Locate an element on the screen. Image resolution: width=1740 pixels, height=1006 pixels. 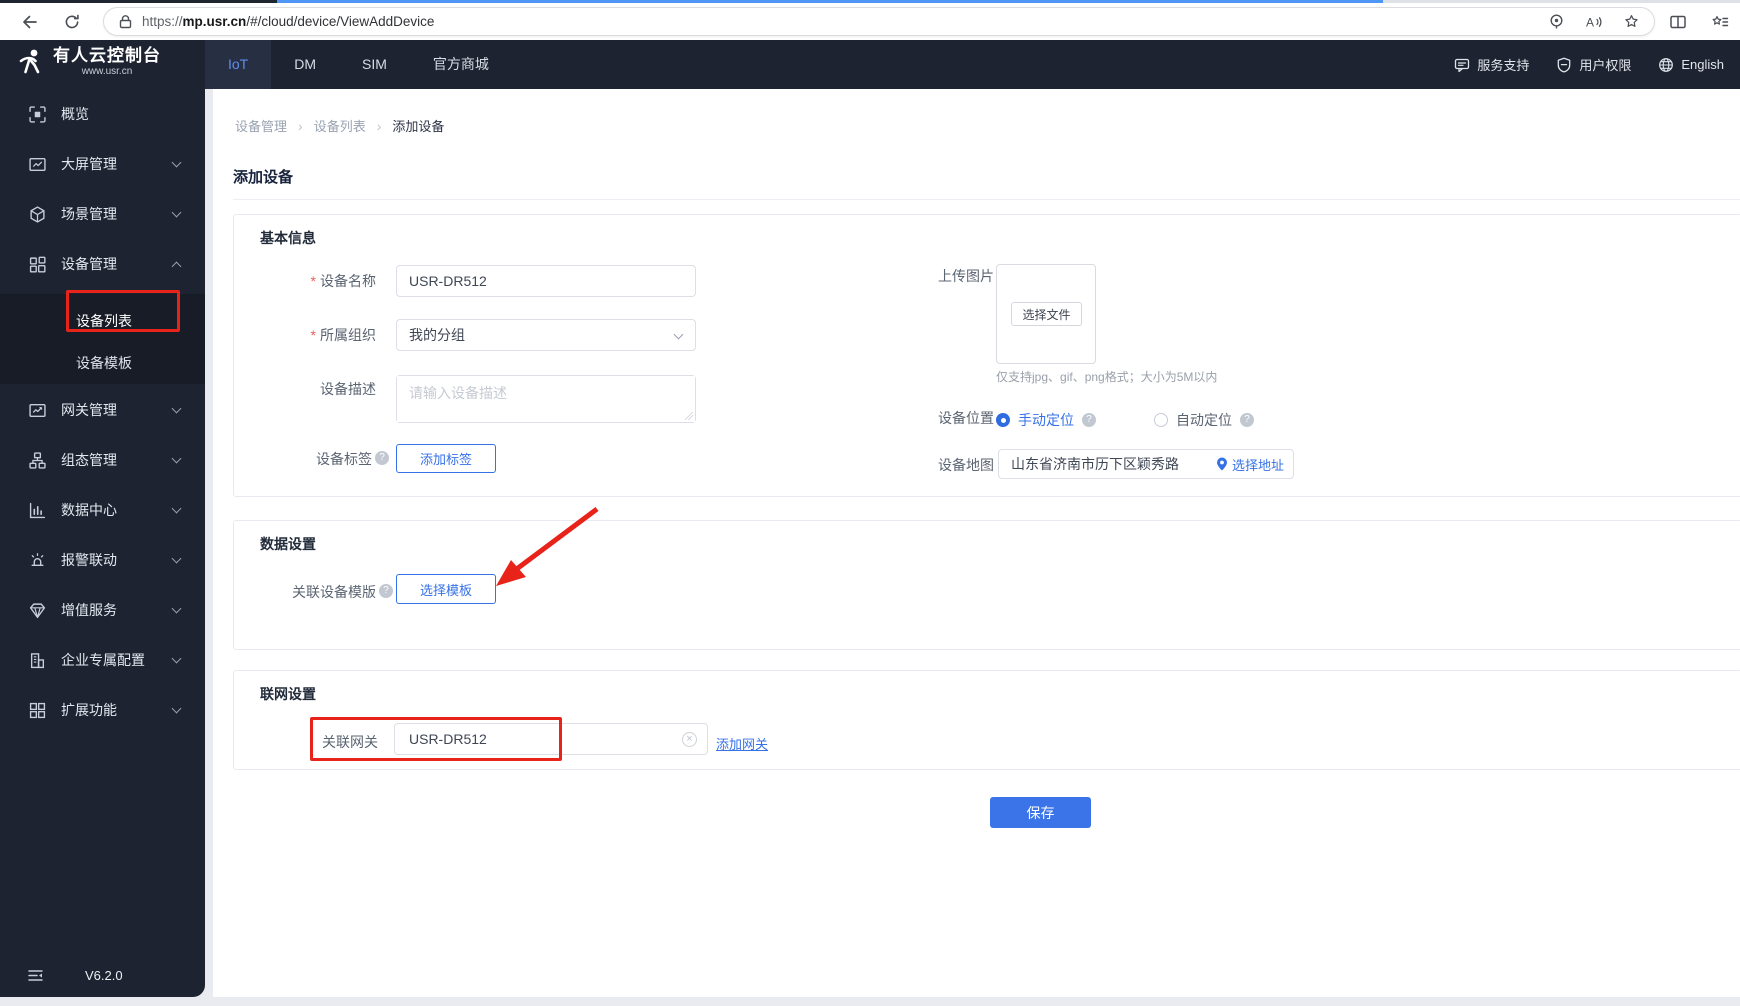
svg-text: A is located at coordinates (1590, 22).